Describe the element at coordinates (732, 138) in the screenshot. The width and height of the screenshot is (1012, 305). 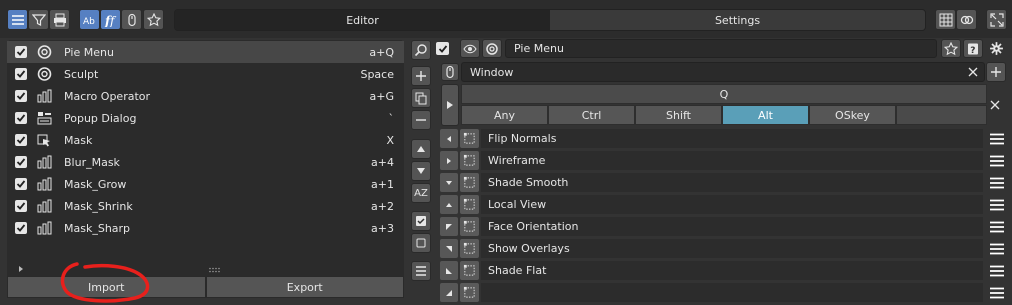
I see `operator-label: Flip Normals` at that location.